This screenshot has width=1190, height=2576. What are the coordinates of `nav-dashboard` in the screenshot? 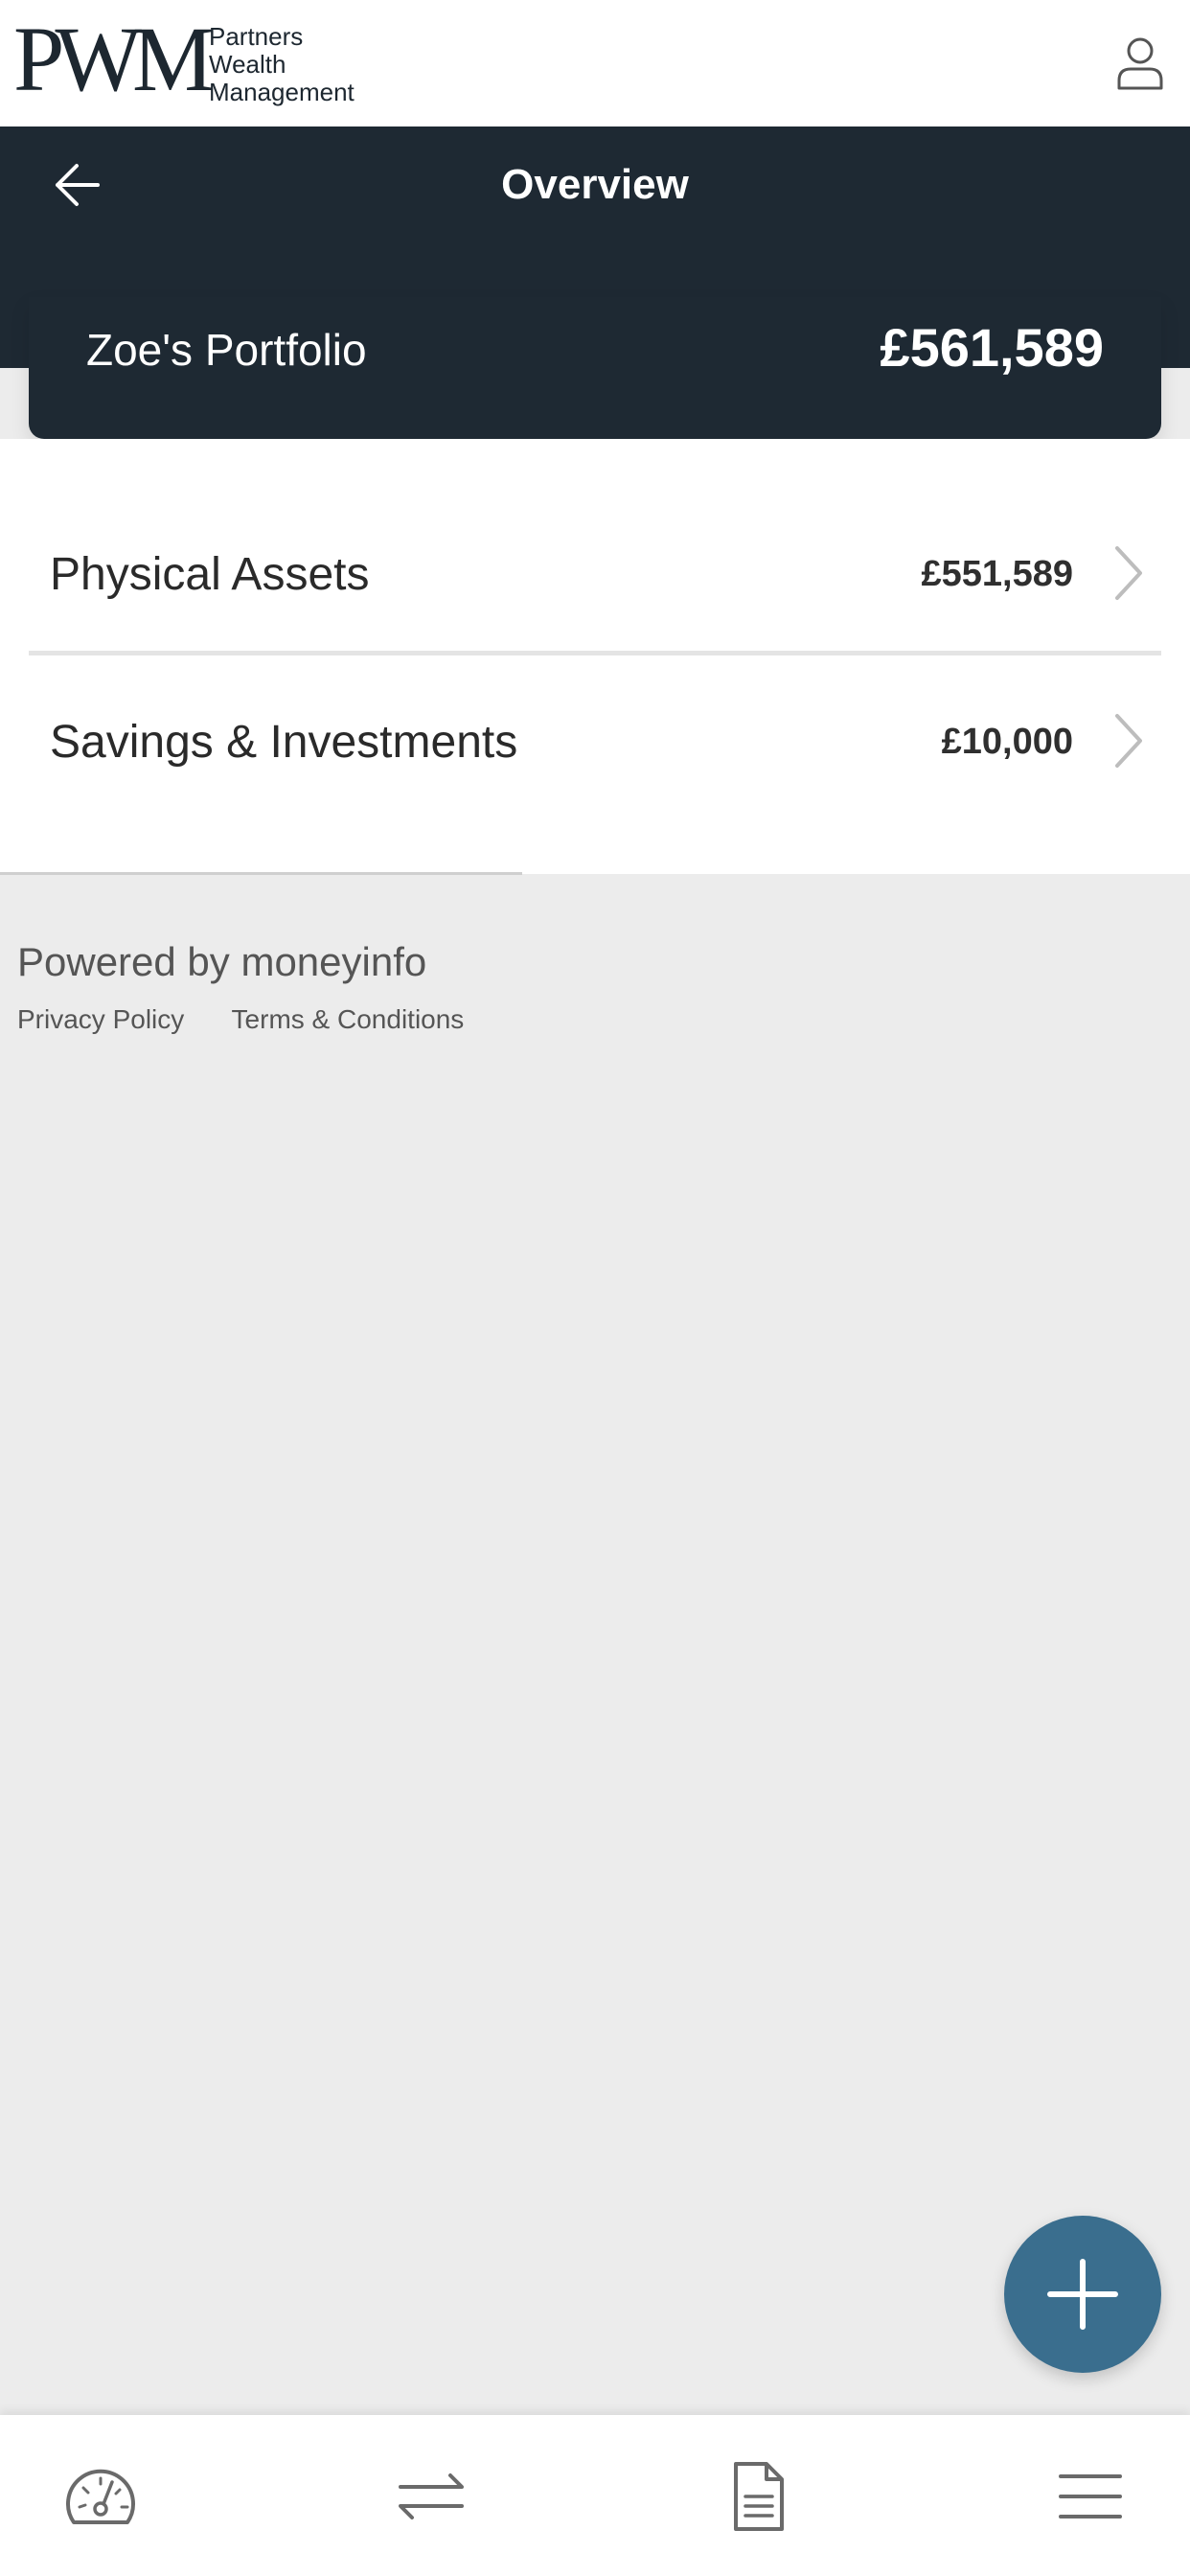 It's located at (101, 2496).